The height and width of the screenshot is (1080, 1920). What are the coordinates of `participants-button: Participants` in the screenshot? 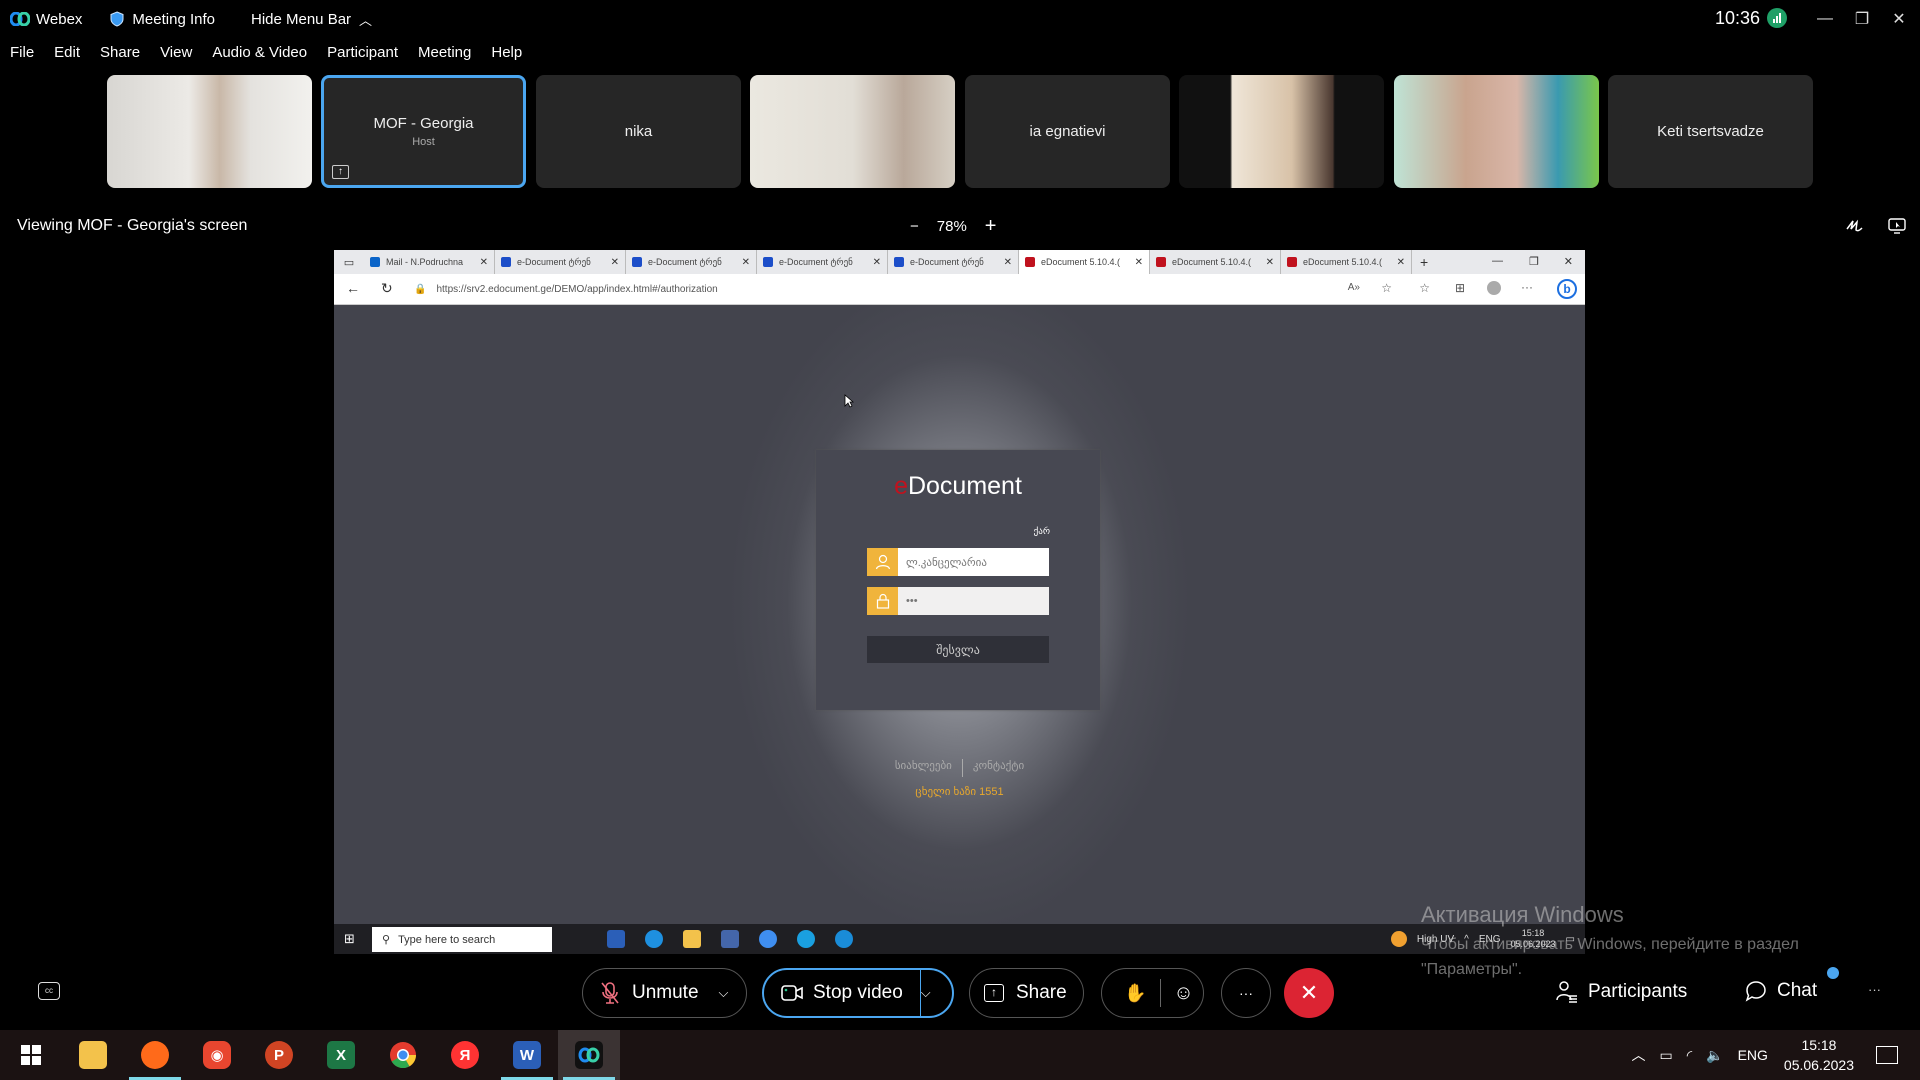 It's located at (1621, 992).